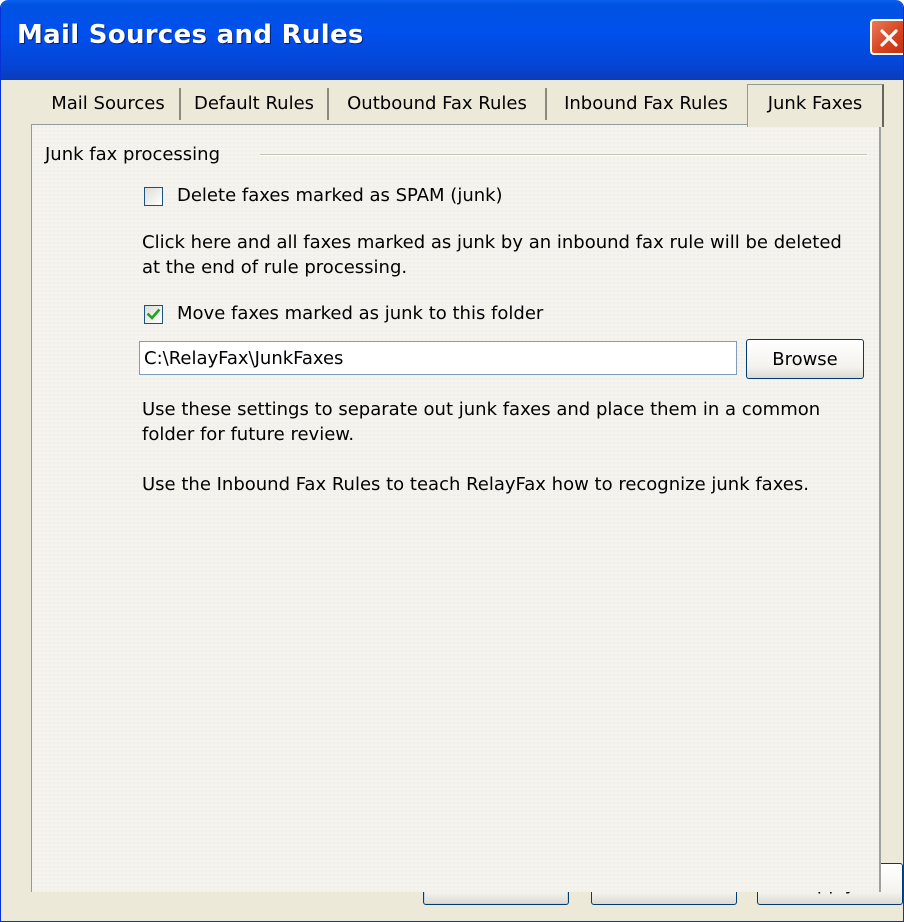  What do you see at coordinates (133, 154) in the screenshot?
I see `group-title-junk-fax-processing: Junk fax processing` at bounding box center [133, 154].